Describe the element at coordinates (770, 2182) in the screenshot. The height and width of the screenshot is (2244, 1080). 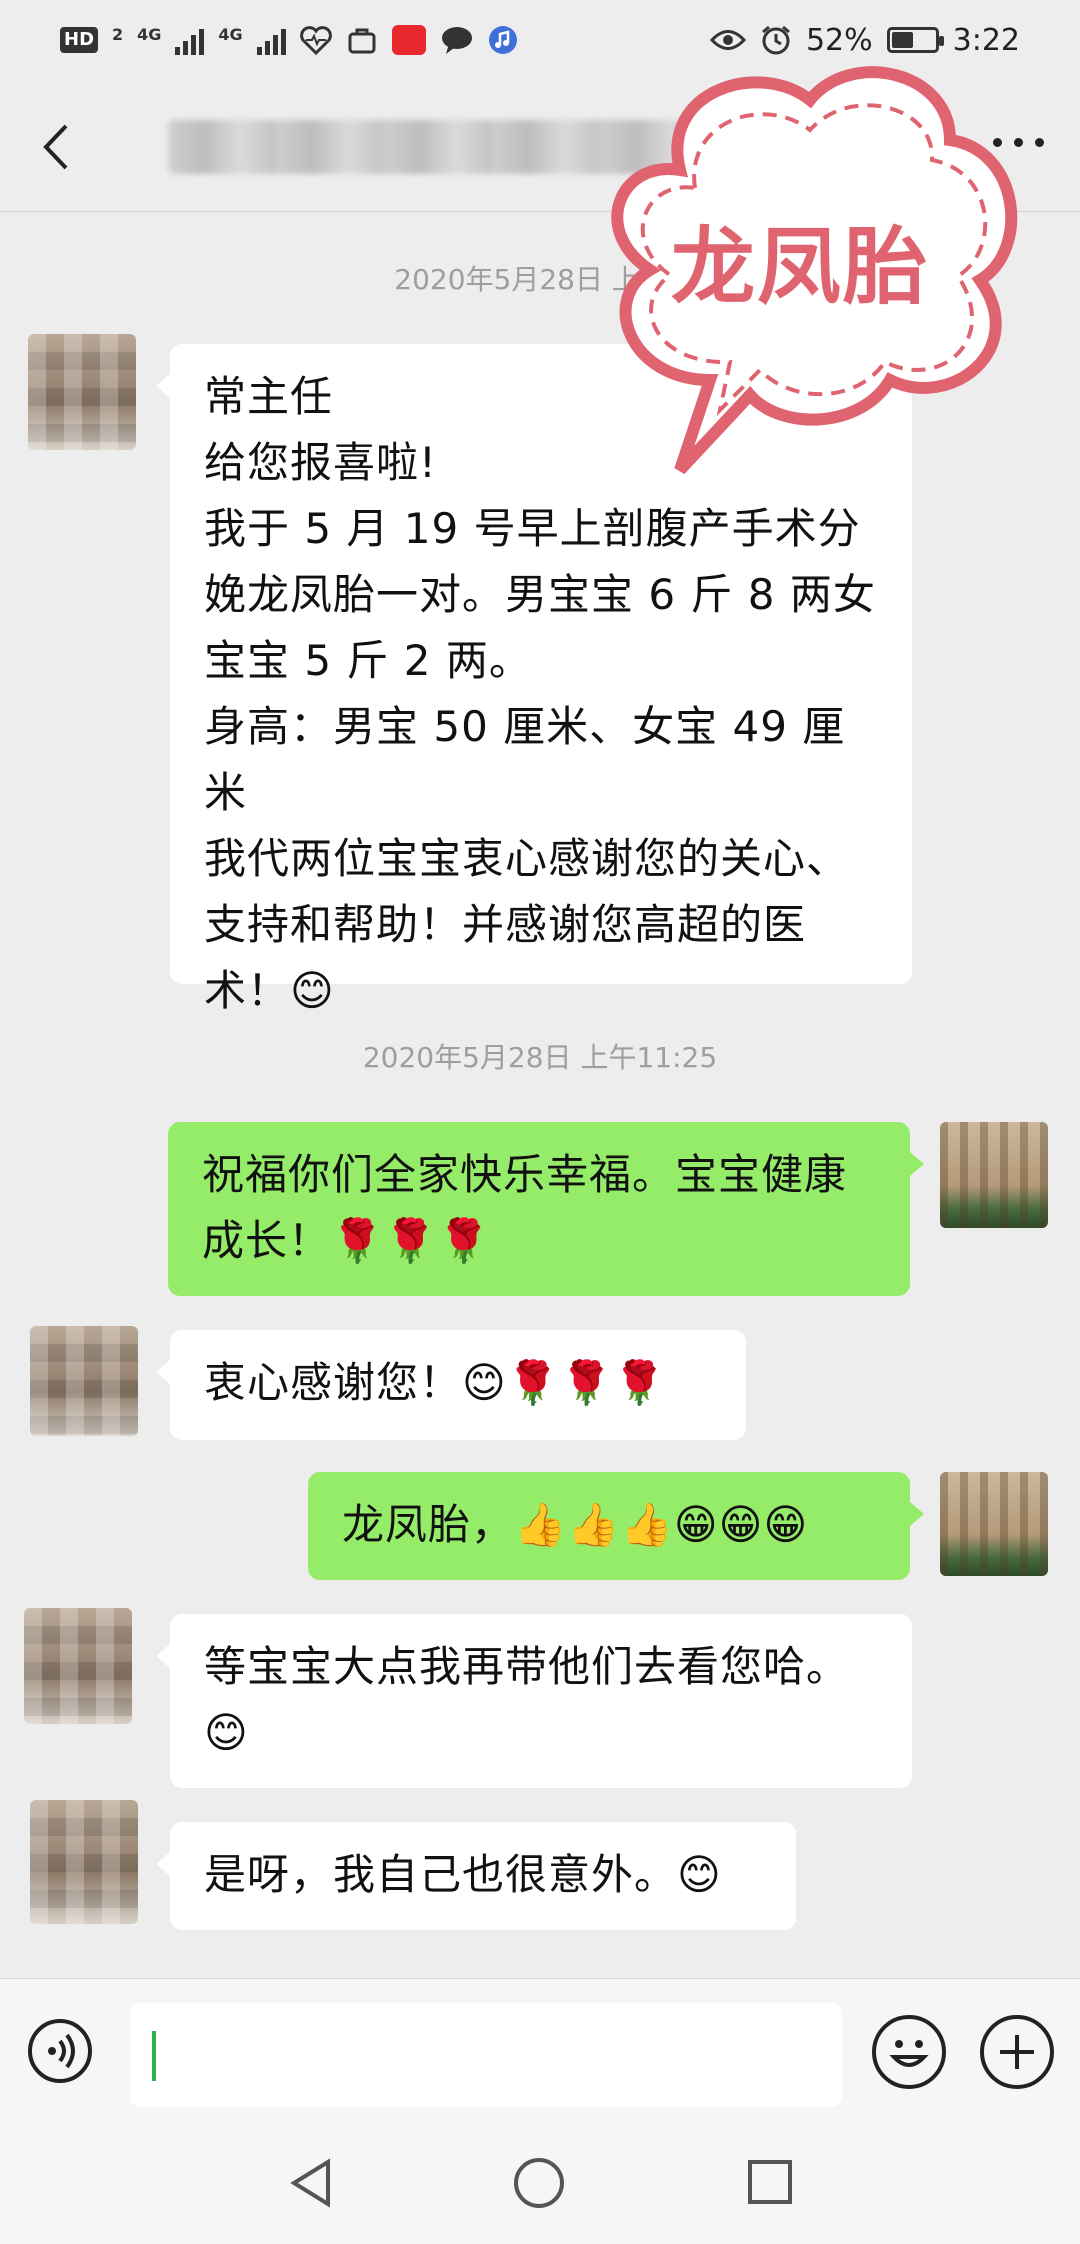
I see `nav-recent-icon` at that location.